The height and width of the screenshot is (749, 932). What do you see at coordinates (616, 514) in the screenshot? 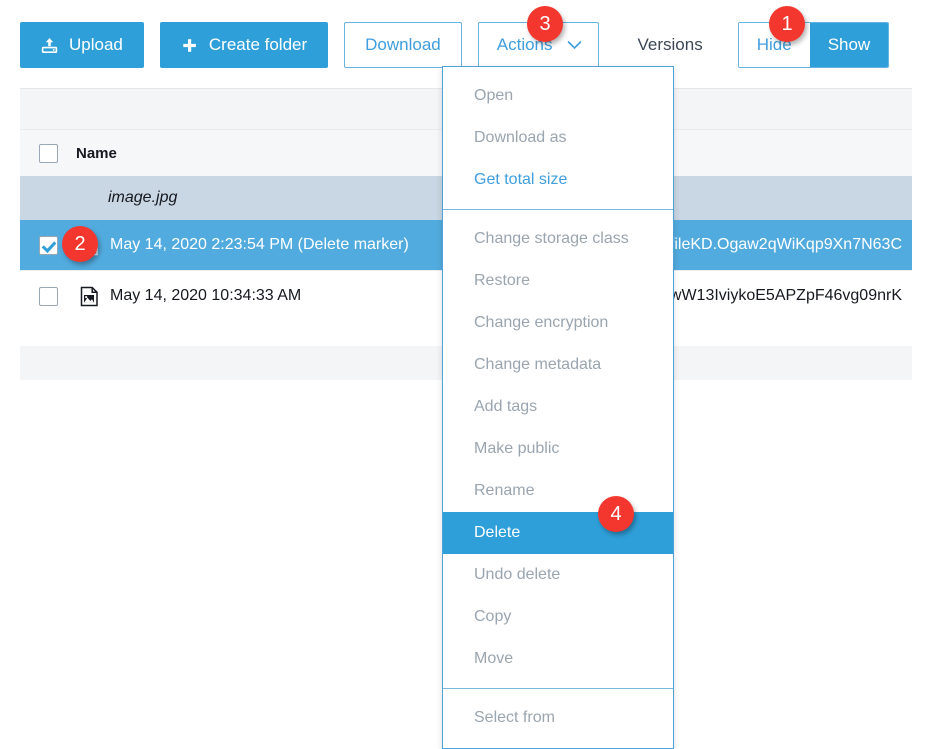
I see `step-badge-4: 4` at bounding box center [616, 514].